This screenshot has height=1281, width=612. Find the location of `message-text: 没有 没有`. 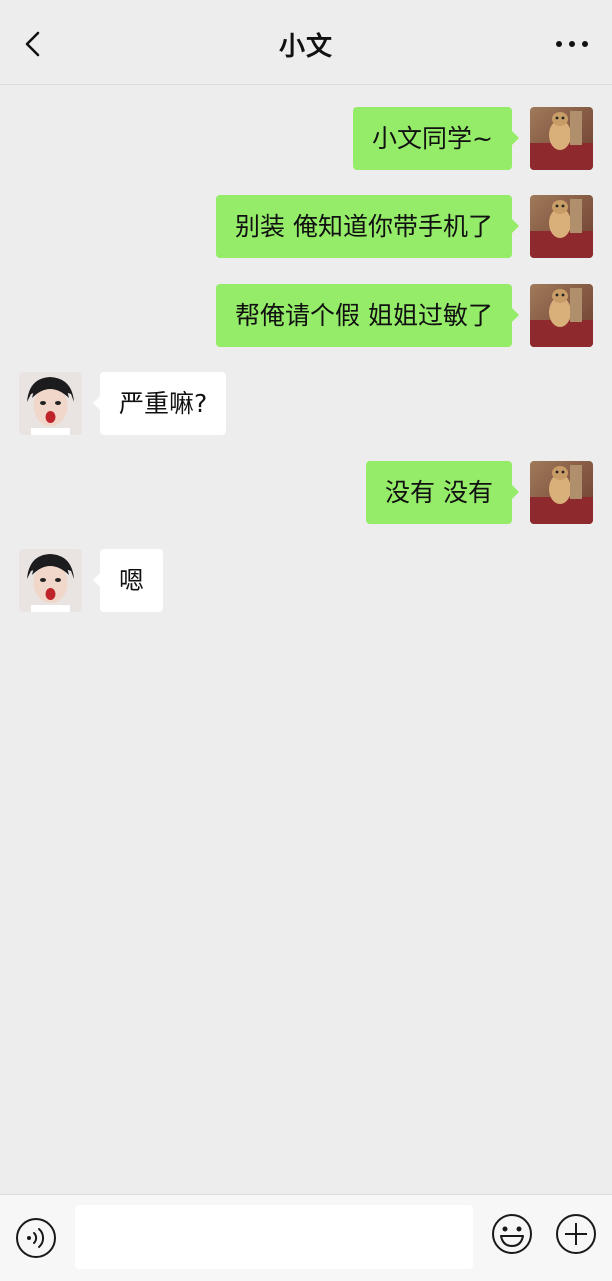

message-text: 没有 没有 is located at coordinates (439, 492).